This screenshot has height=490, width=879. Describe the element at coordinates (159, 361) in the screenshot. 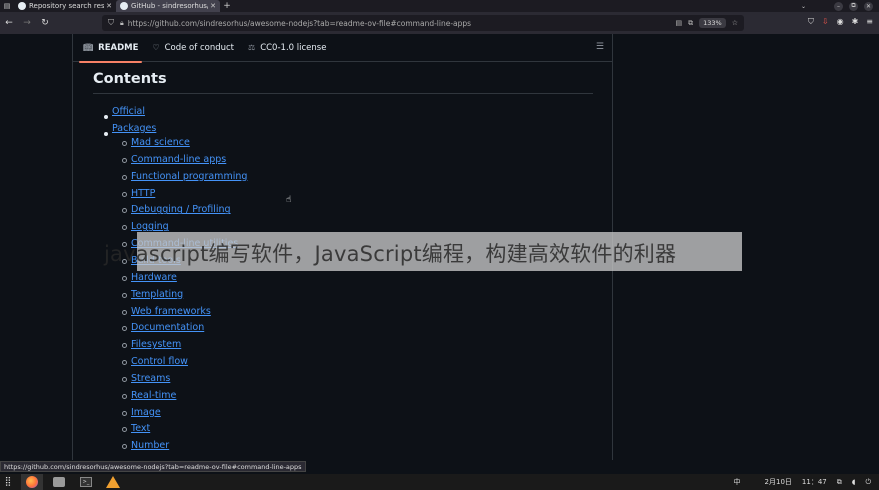

I see `toc-sub-link: Control flow` at that location.